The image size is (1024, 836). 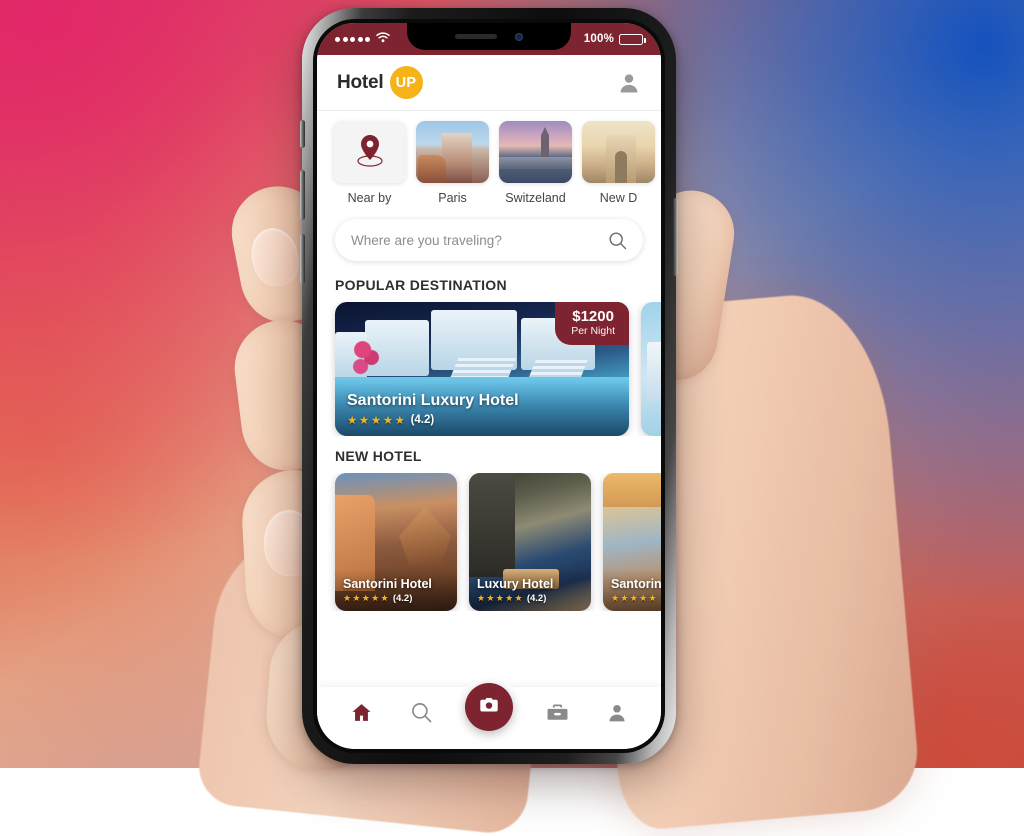 I want to click on hotel-title: Santorin, so click(x=636, y=584).